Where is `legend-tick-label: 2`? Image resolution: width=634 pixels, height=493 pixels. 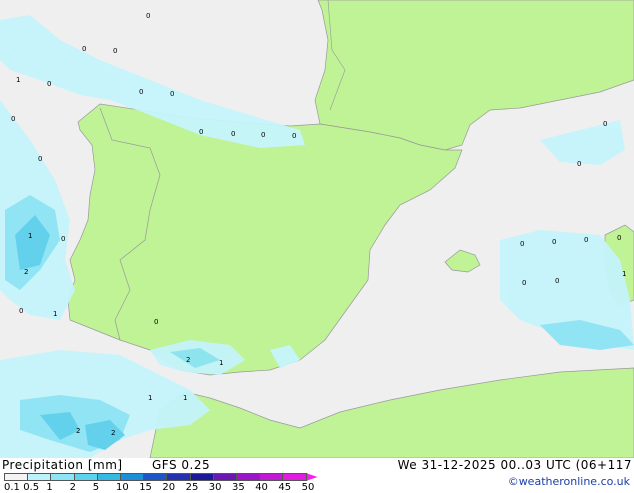
legend-tick-label: 2 is located at coordinates (72, 487).